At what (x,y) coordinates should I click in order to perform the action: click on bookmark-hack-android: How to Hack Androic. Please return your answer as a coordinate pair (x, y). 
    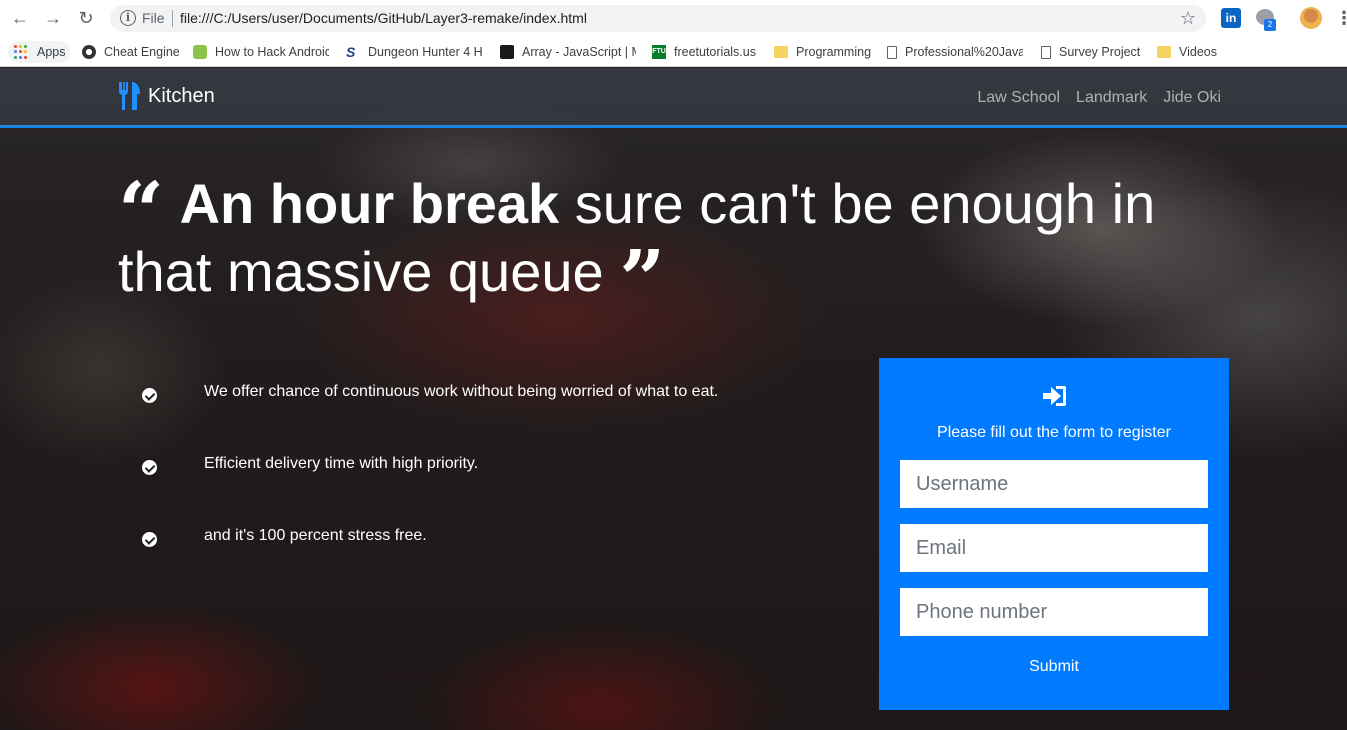
    Looking at the image, I should click on (261, 52).